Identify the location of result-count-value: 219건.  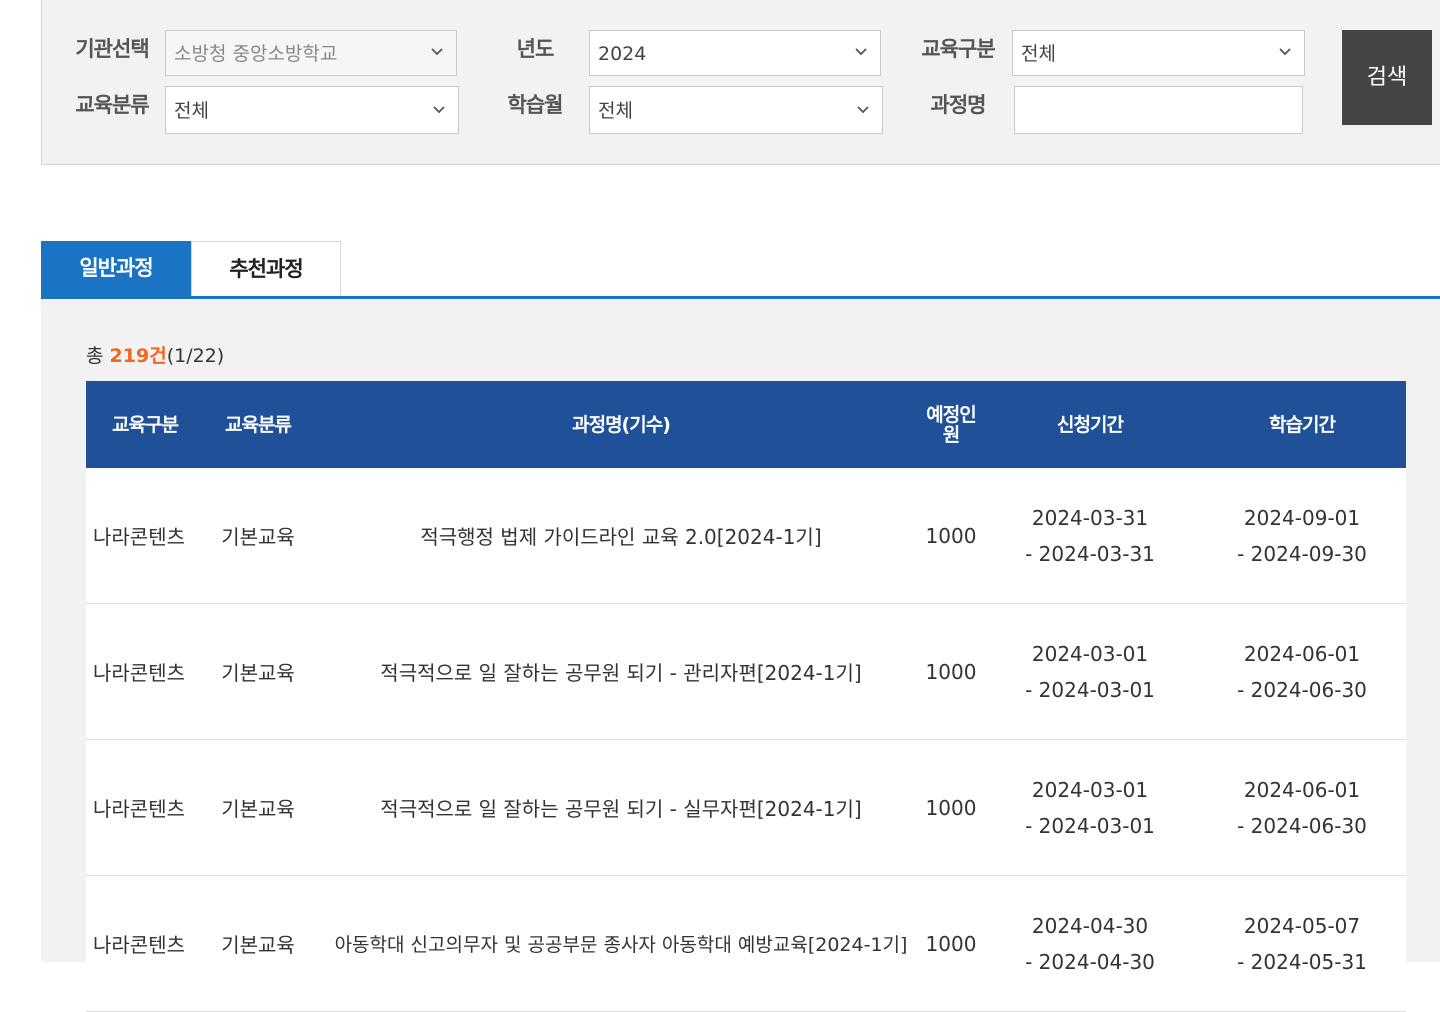
(138, 356).